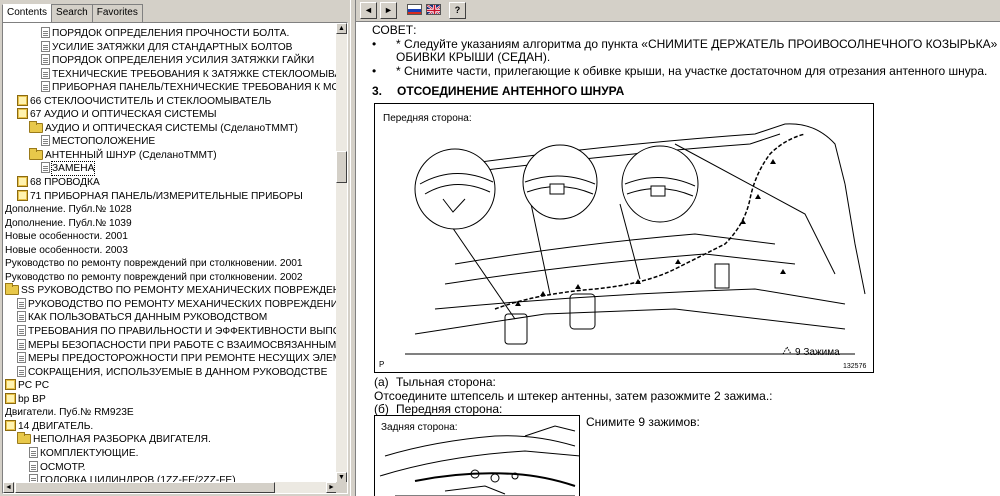 This screenshot has height=496, width=1000. I want to click on tree-item: ПОРЯДОК ОПРЕДЕЛЕНИЯ УСИЛИЯ ЗАТЯЖКИ ГАЙКИ, so click(170, 61).